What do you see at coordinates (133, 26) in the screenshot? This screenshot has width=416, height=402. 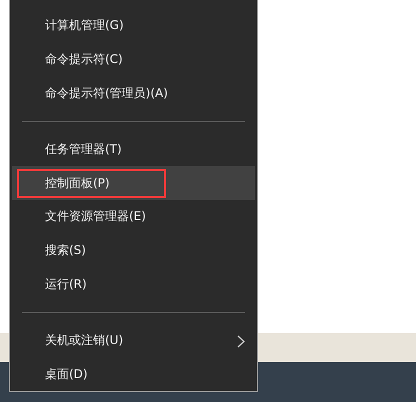 I see `menu-item: 计算机管理(G)` at bounding box center [133, 26].